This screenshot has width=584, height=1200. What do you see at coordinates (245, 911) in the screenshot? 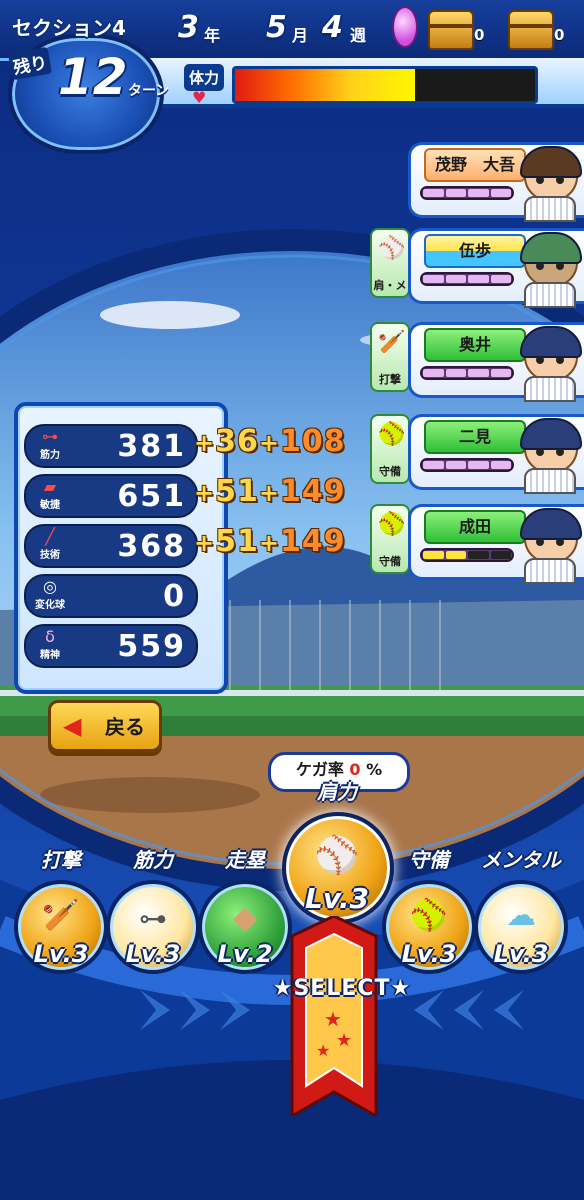
I see `training-button-running: 走塁 ◆ Lv.2` at bounding box center [245, 911].